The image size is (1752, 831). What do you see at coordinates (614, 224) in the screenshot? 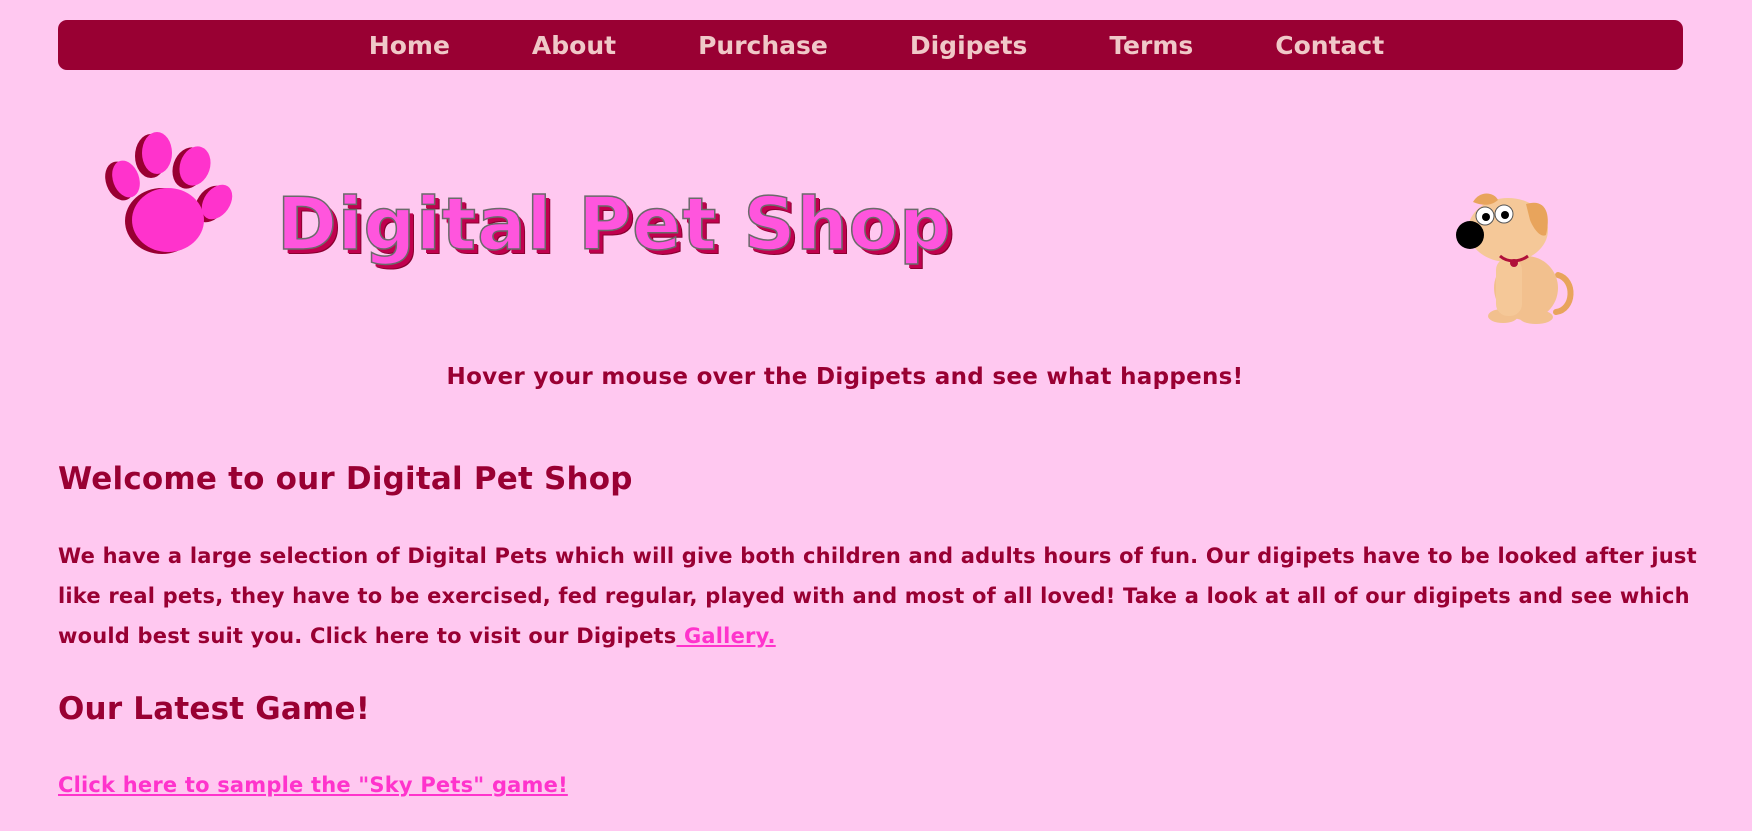
I see `site-logo-text: Digital Pet Shop` at bounding box center [614, 224].